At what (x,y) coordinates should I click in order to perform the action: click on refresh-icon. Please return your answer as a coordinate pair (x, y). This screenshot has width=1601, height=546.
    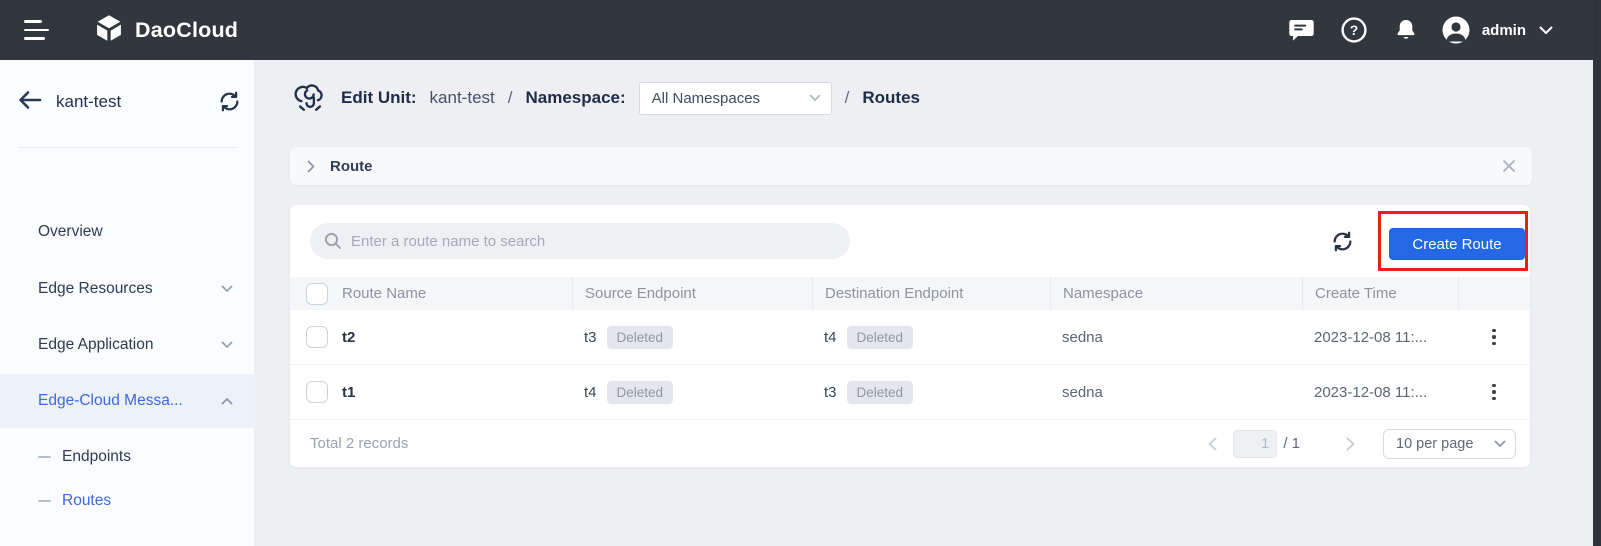
    Looking at the image, I should click on (1342, 241).